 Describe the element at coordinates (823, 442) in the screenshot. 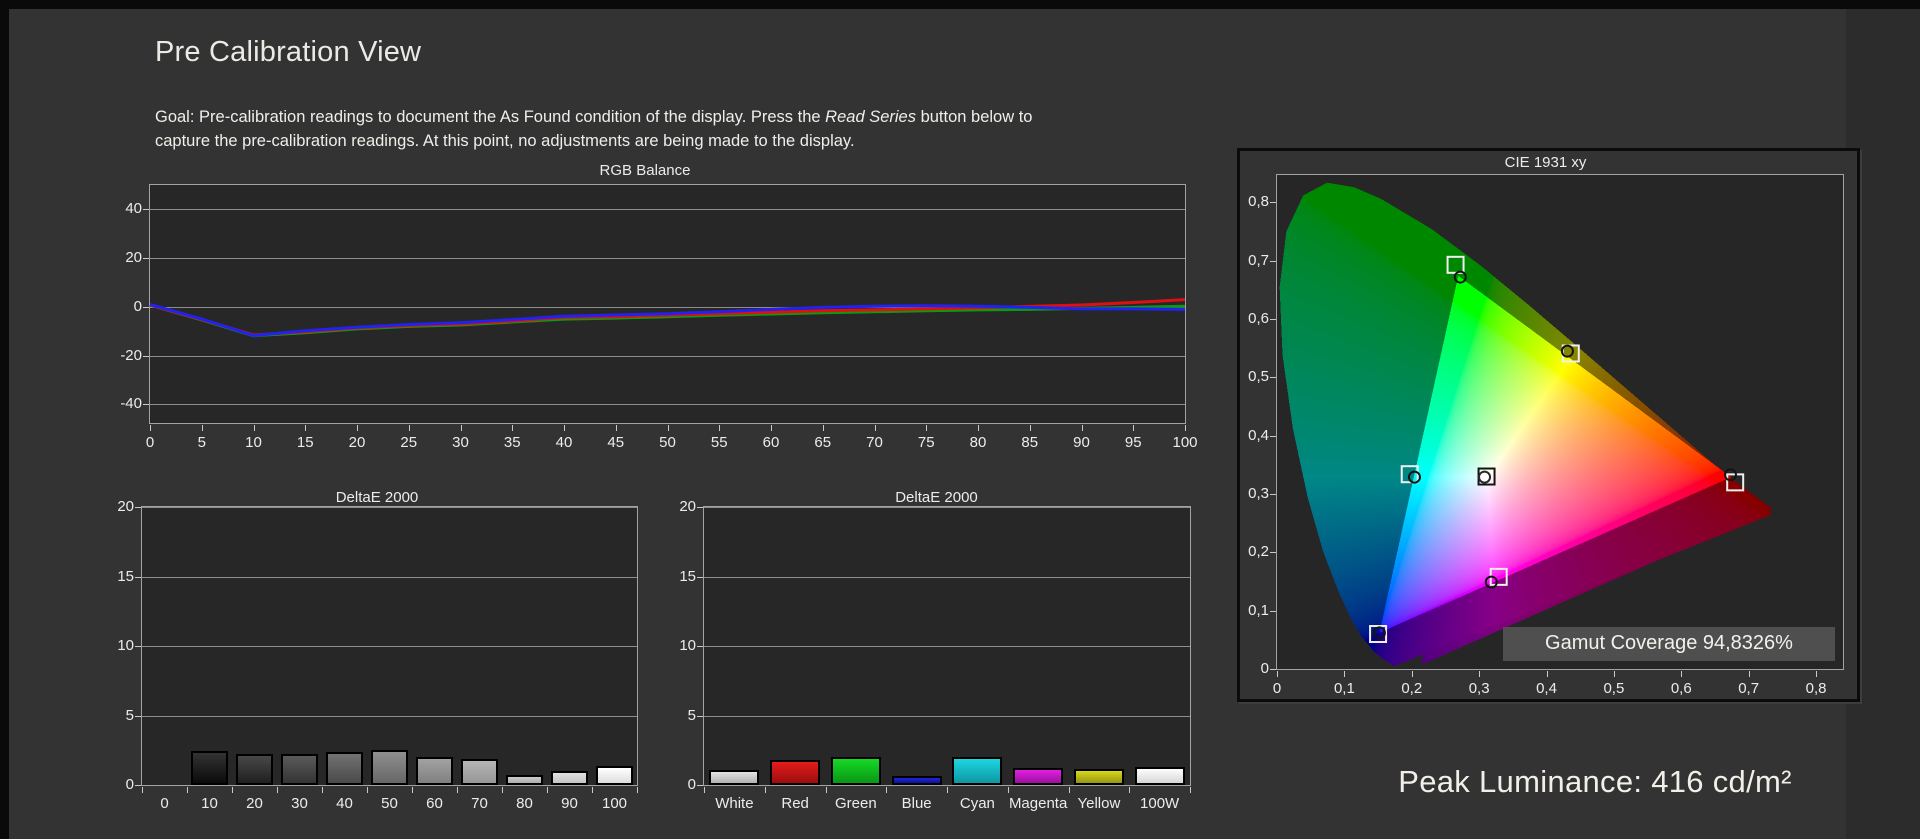

I see `rgb-x-tick-label: 65` at that location.